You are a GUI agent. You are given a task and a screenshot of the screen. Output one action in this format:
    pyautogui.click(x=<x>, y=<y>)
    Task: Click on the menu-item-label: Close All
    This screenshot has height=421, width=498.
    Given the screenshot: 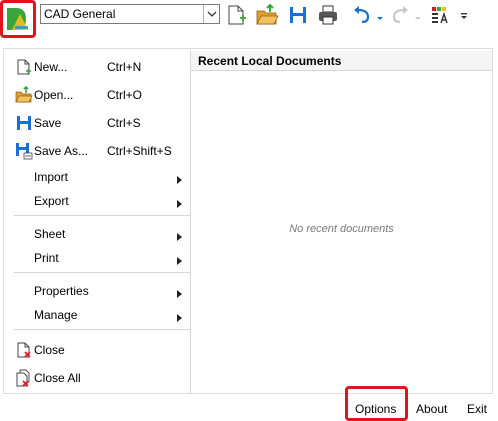 What is the action you would take?
    pyautogui.click(x=57, y=378)
    